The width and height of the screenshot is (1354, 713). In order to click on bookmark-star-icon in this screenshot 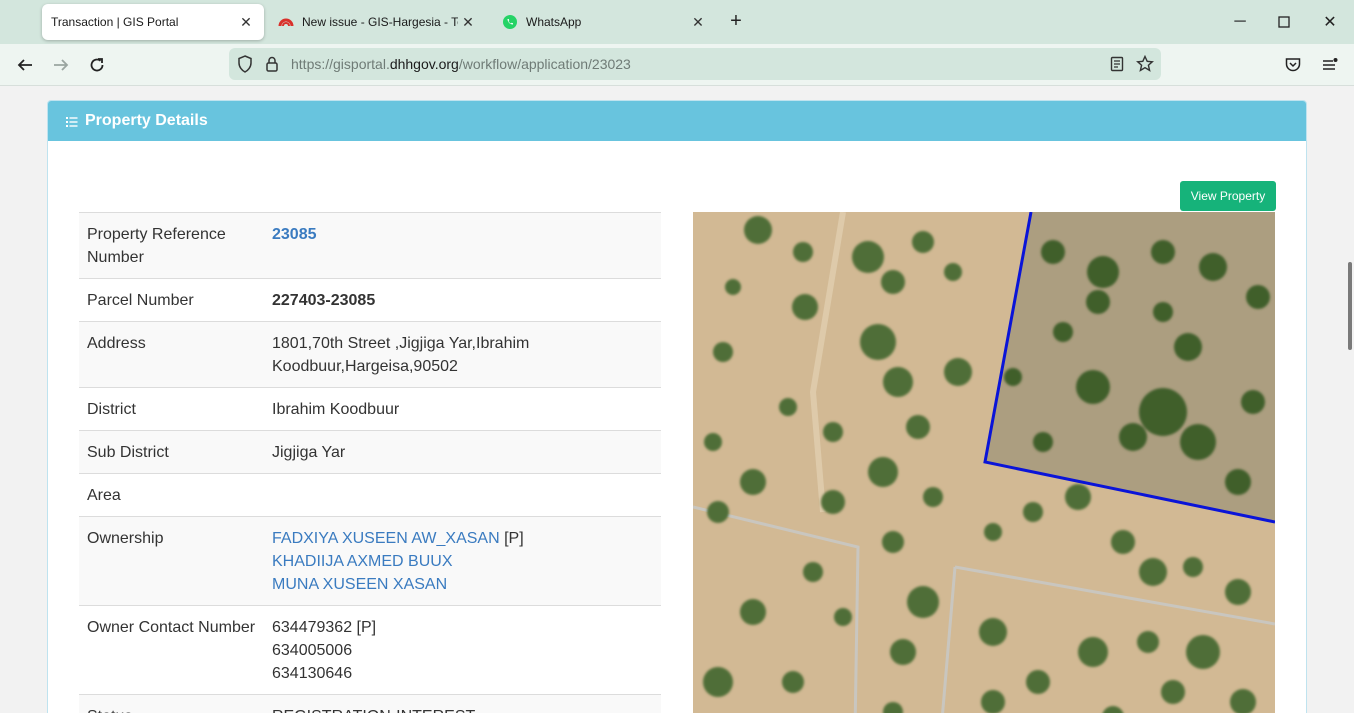, I will do `click(1145, 64)`.